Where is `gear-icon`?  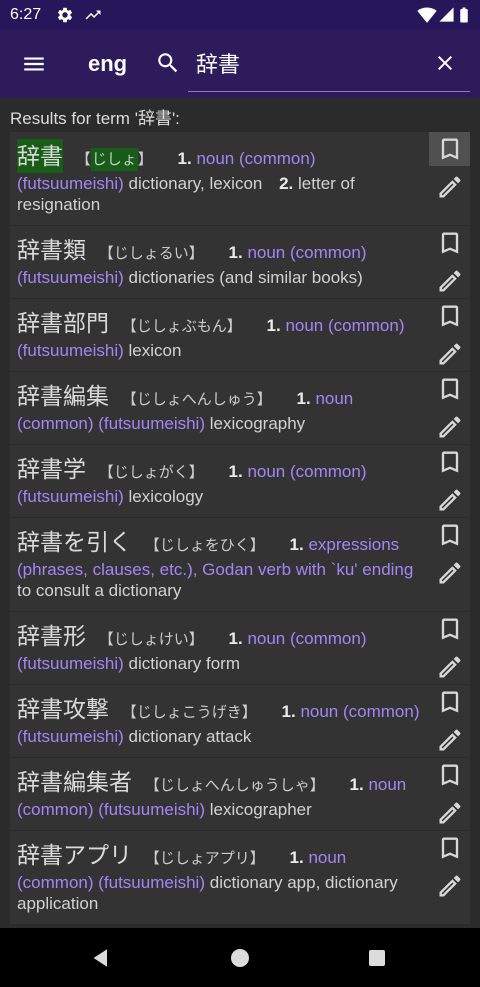 gear-icon is located at coordinates (65, 15).